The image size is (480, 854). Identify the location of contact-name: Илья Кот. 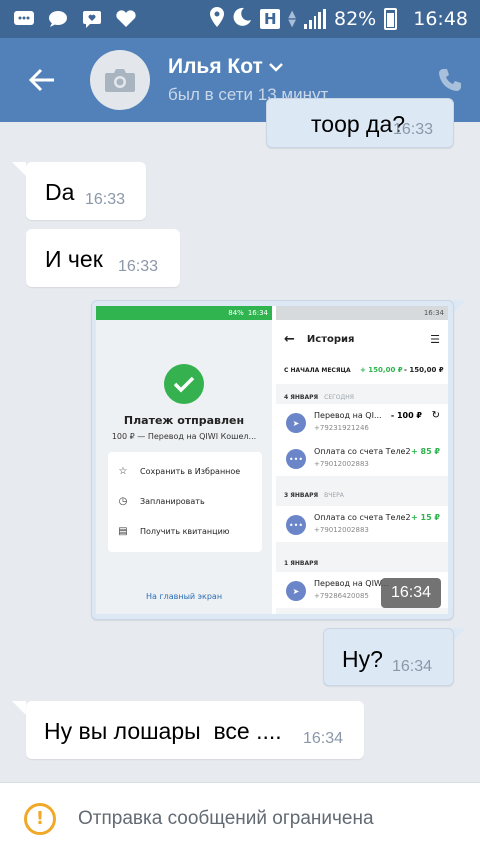
(215, 66).